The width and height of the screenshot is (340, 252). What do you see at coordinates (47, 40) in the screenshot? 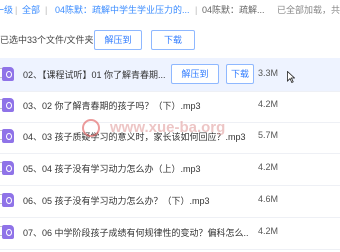
I see `selection-summary: 已选中33个文件/文件夹` at bounding box center [47, 40].